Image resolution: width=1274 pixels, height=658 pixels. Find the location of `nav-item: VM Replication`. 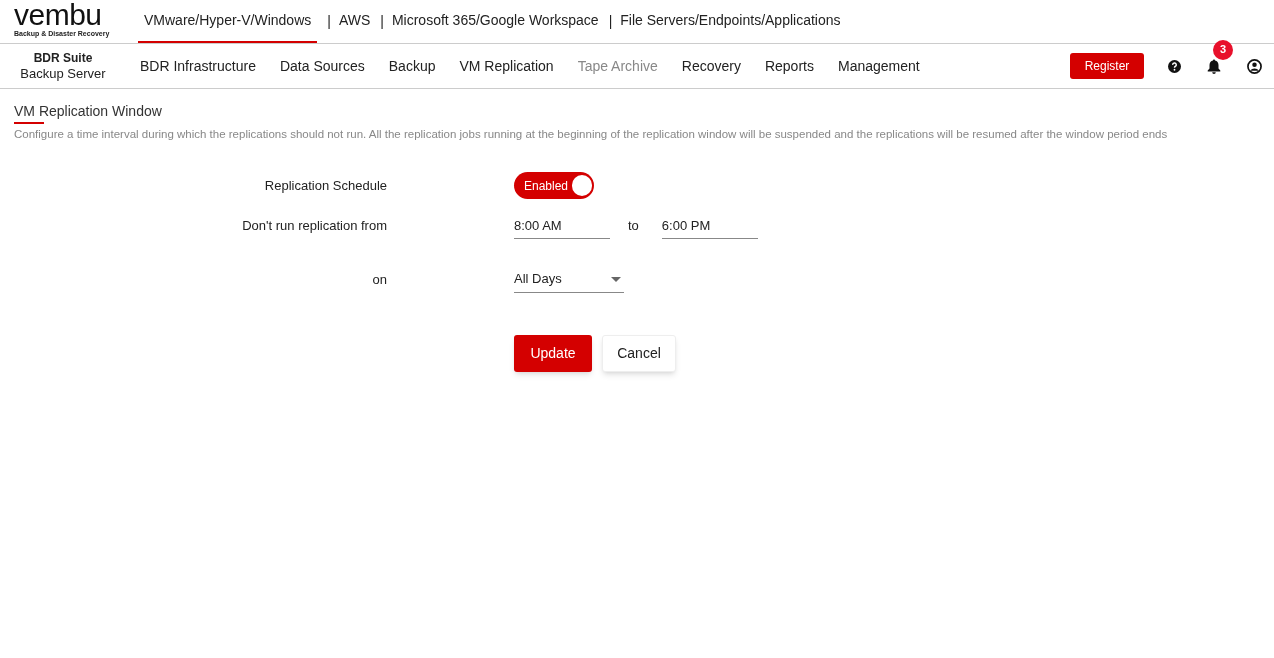

nav-item: VM Replication is located at coordinates (506, 66).